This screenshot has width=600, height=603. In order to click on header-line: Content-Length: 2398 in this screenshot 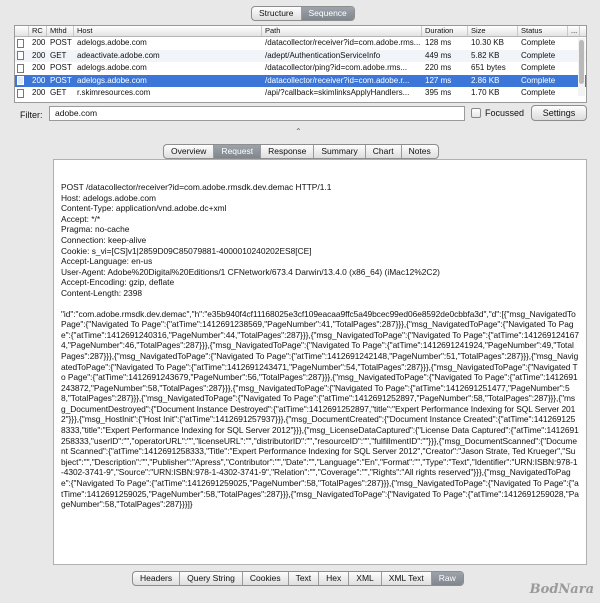, I will do `click(102, 292)`.